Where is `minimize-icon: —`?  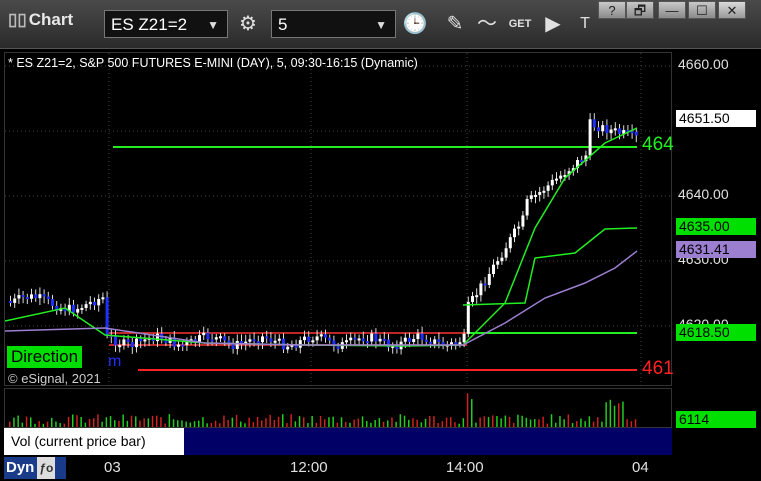
minimize-icon: — is located at coordinates (672, 10).